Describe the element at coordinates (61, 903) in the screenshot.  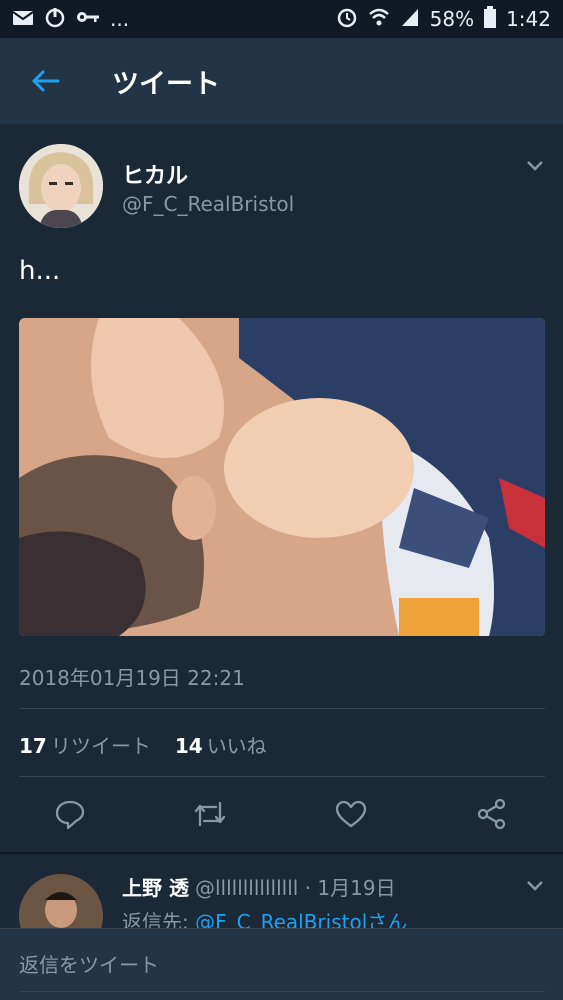
I see `reply-avatar` at that location.